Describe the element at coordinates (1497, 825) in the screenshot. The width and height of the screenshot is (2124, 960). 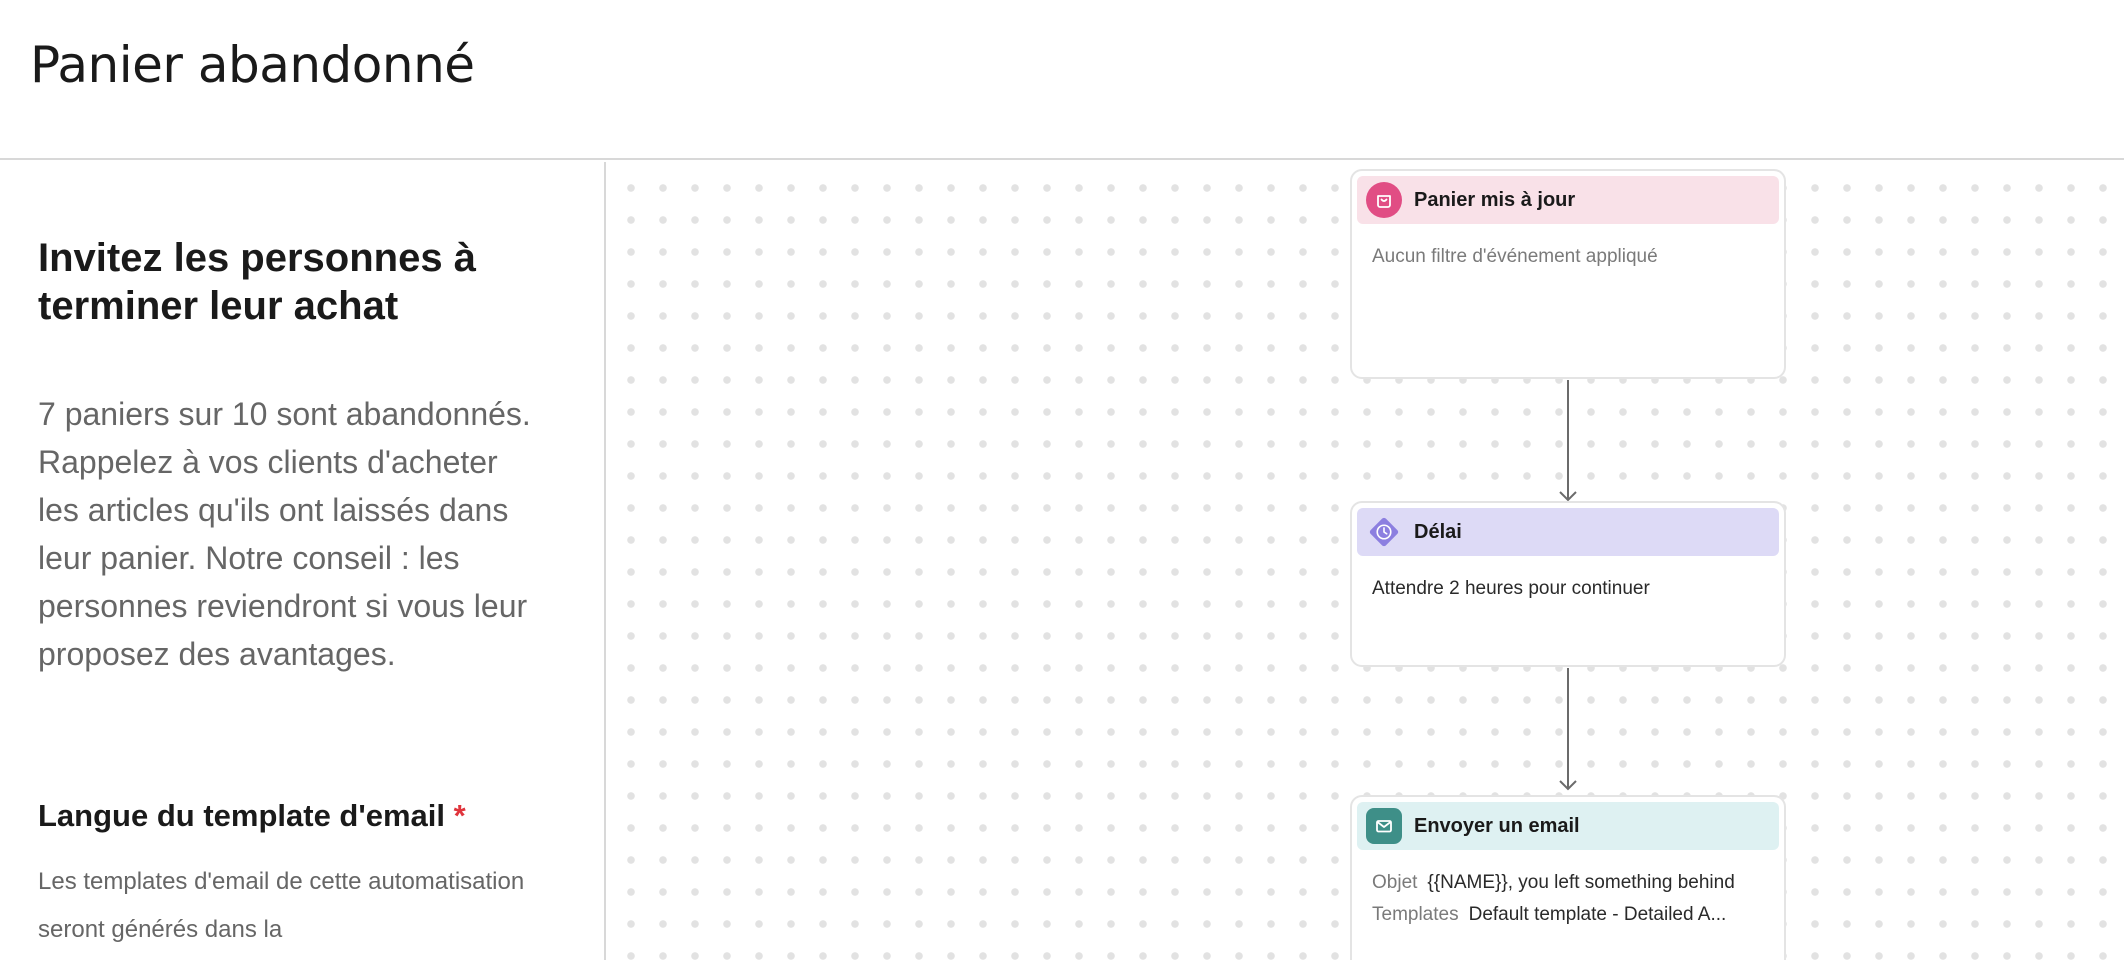
I see `email-node-title: Envoyer un email` at that location.